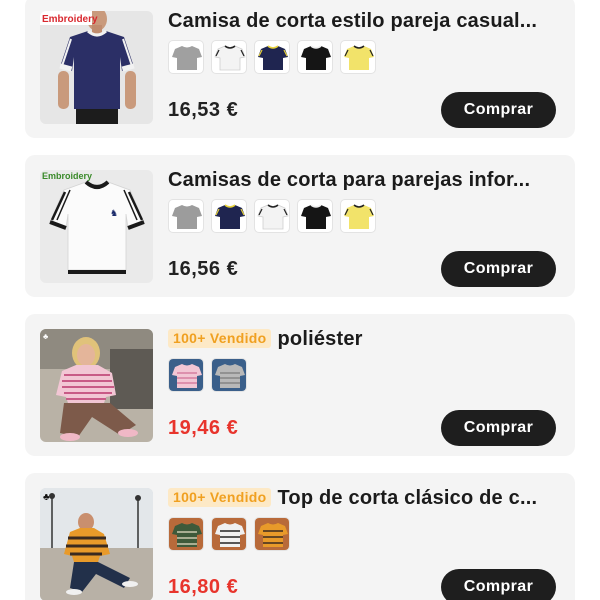  I want to click on brown-striped-tshirt-swatch, so click(272, 534).